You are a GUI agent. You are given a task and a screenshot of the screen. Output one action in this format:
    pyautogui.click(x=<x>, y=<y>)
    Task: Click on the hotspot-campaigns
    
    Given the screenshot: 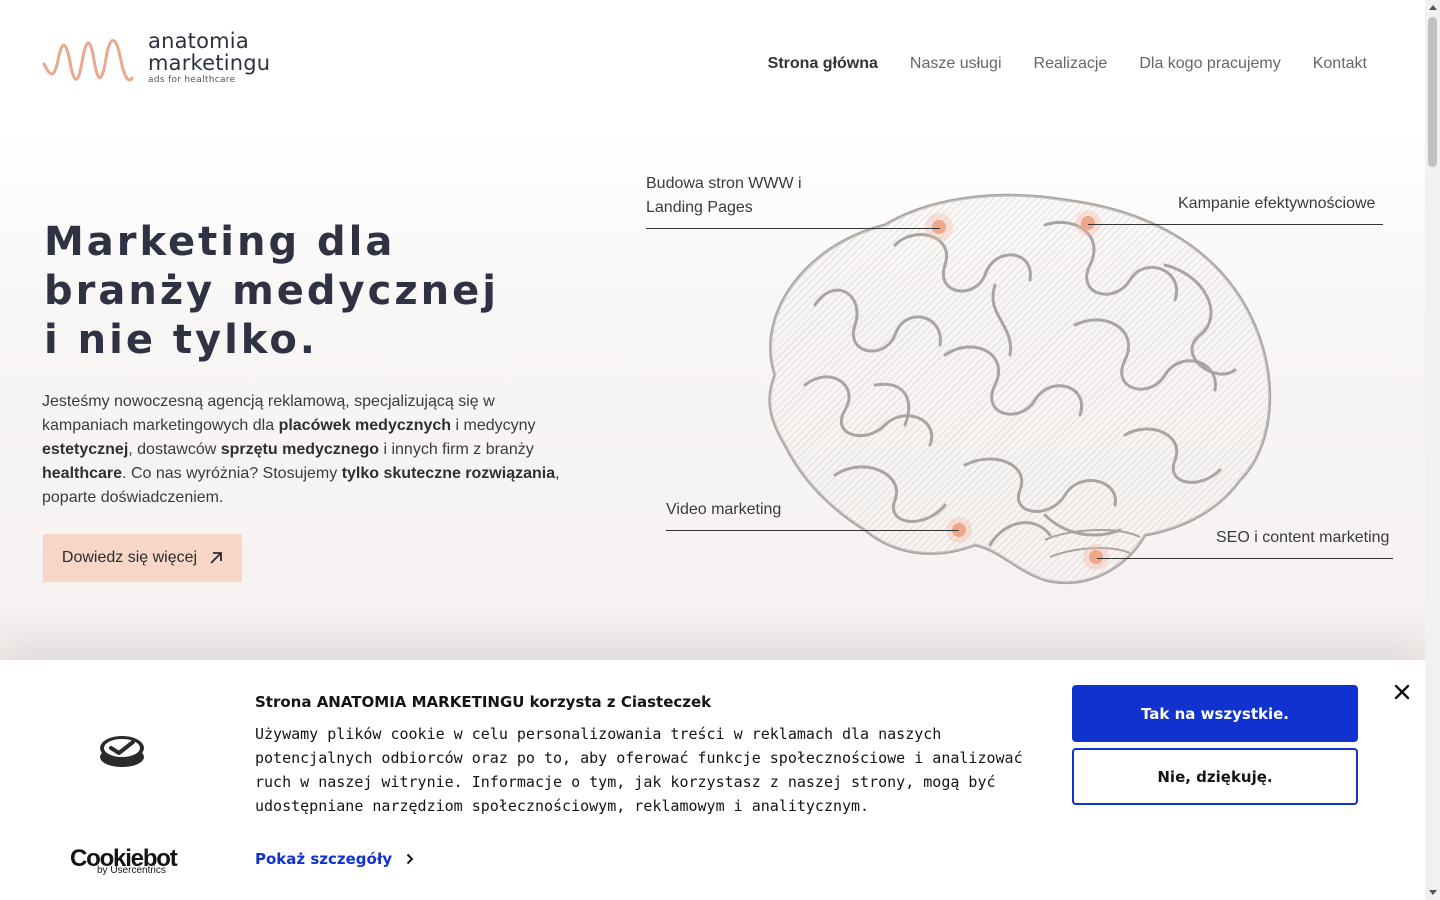 What is the action you would take?
    pyautogui.click(x=1088, y=223)
    